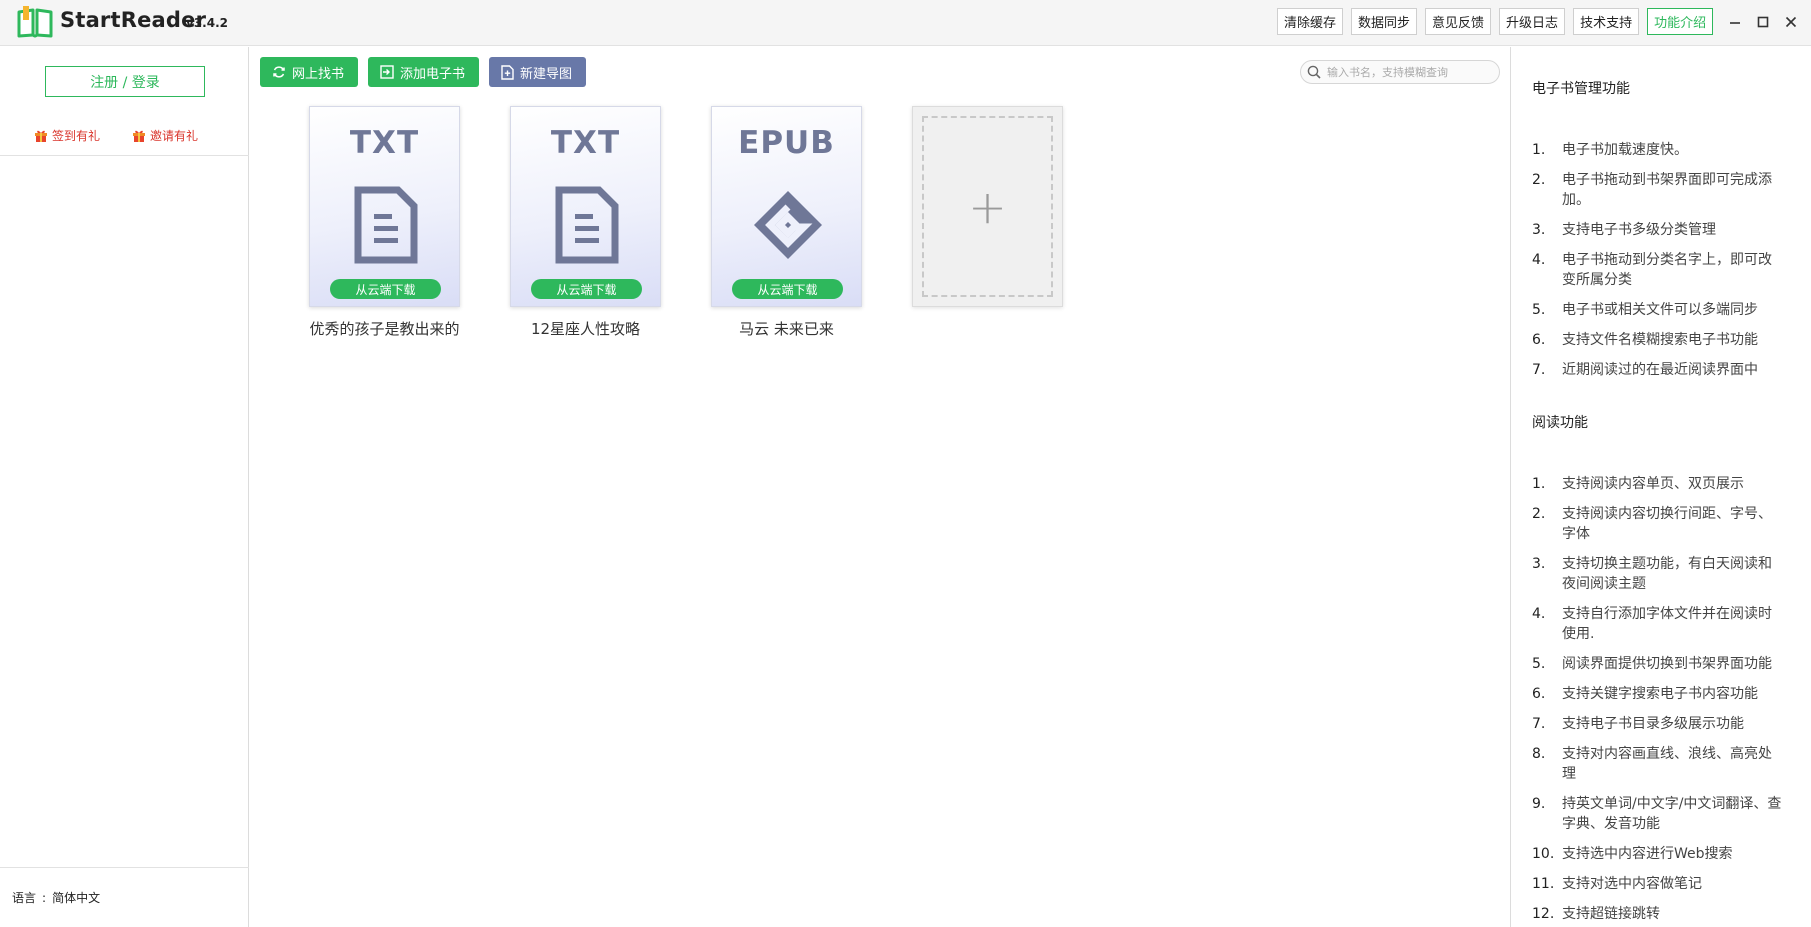 The width and height of the screenshot is (1811, 927). Describe the element at coordinates (1652, 574) in the screenshot. I see `list-item: 3. 支持切换主题功能，有白天阅读和夜间阅读主题` at that location.